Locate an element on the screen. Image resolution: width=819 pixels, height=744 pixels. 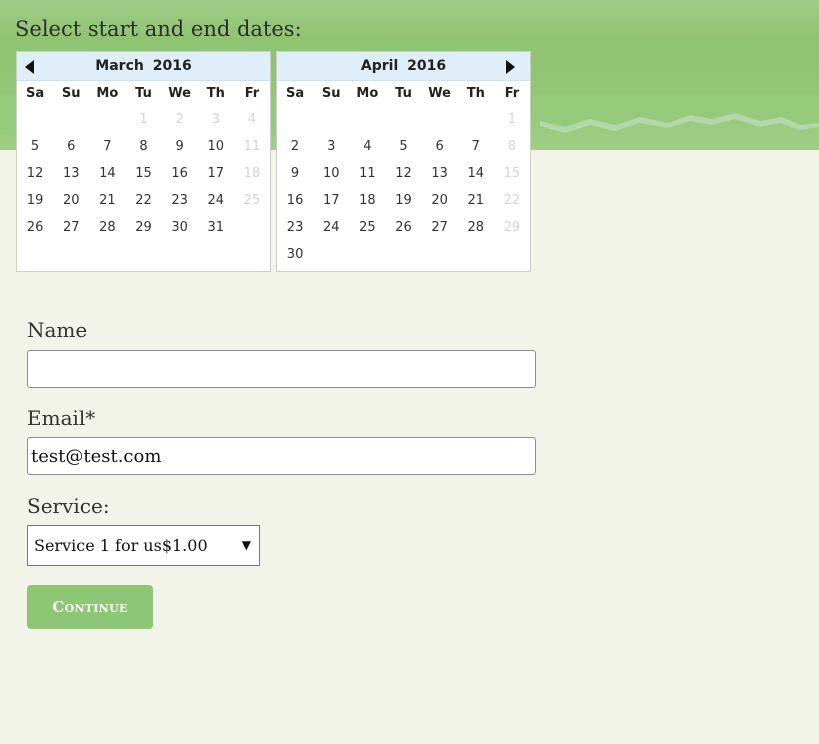
name-label: Name is located at coordinates (57, 330).